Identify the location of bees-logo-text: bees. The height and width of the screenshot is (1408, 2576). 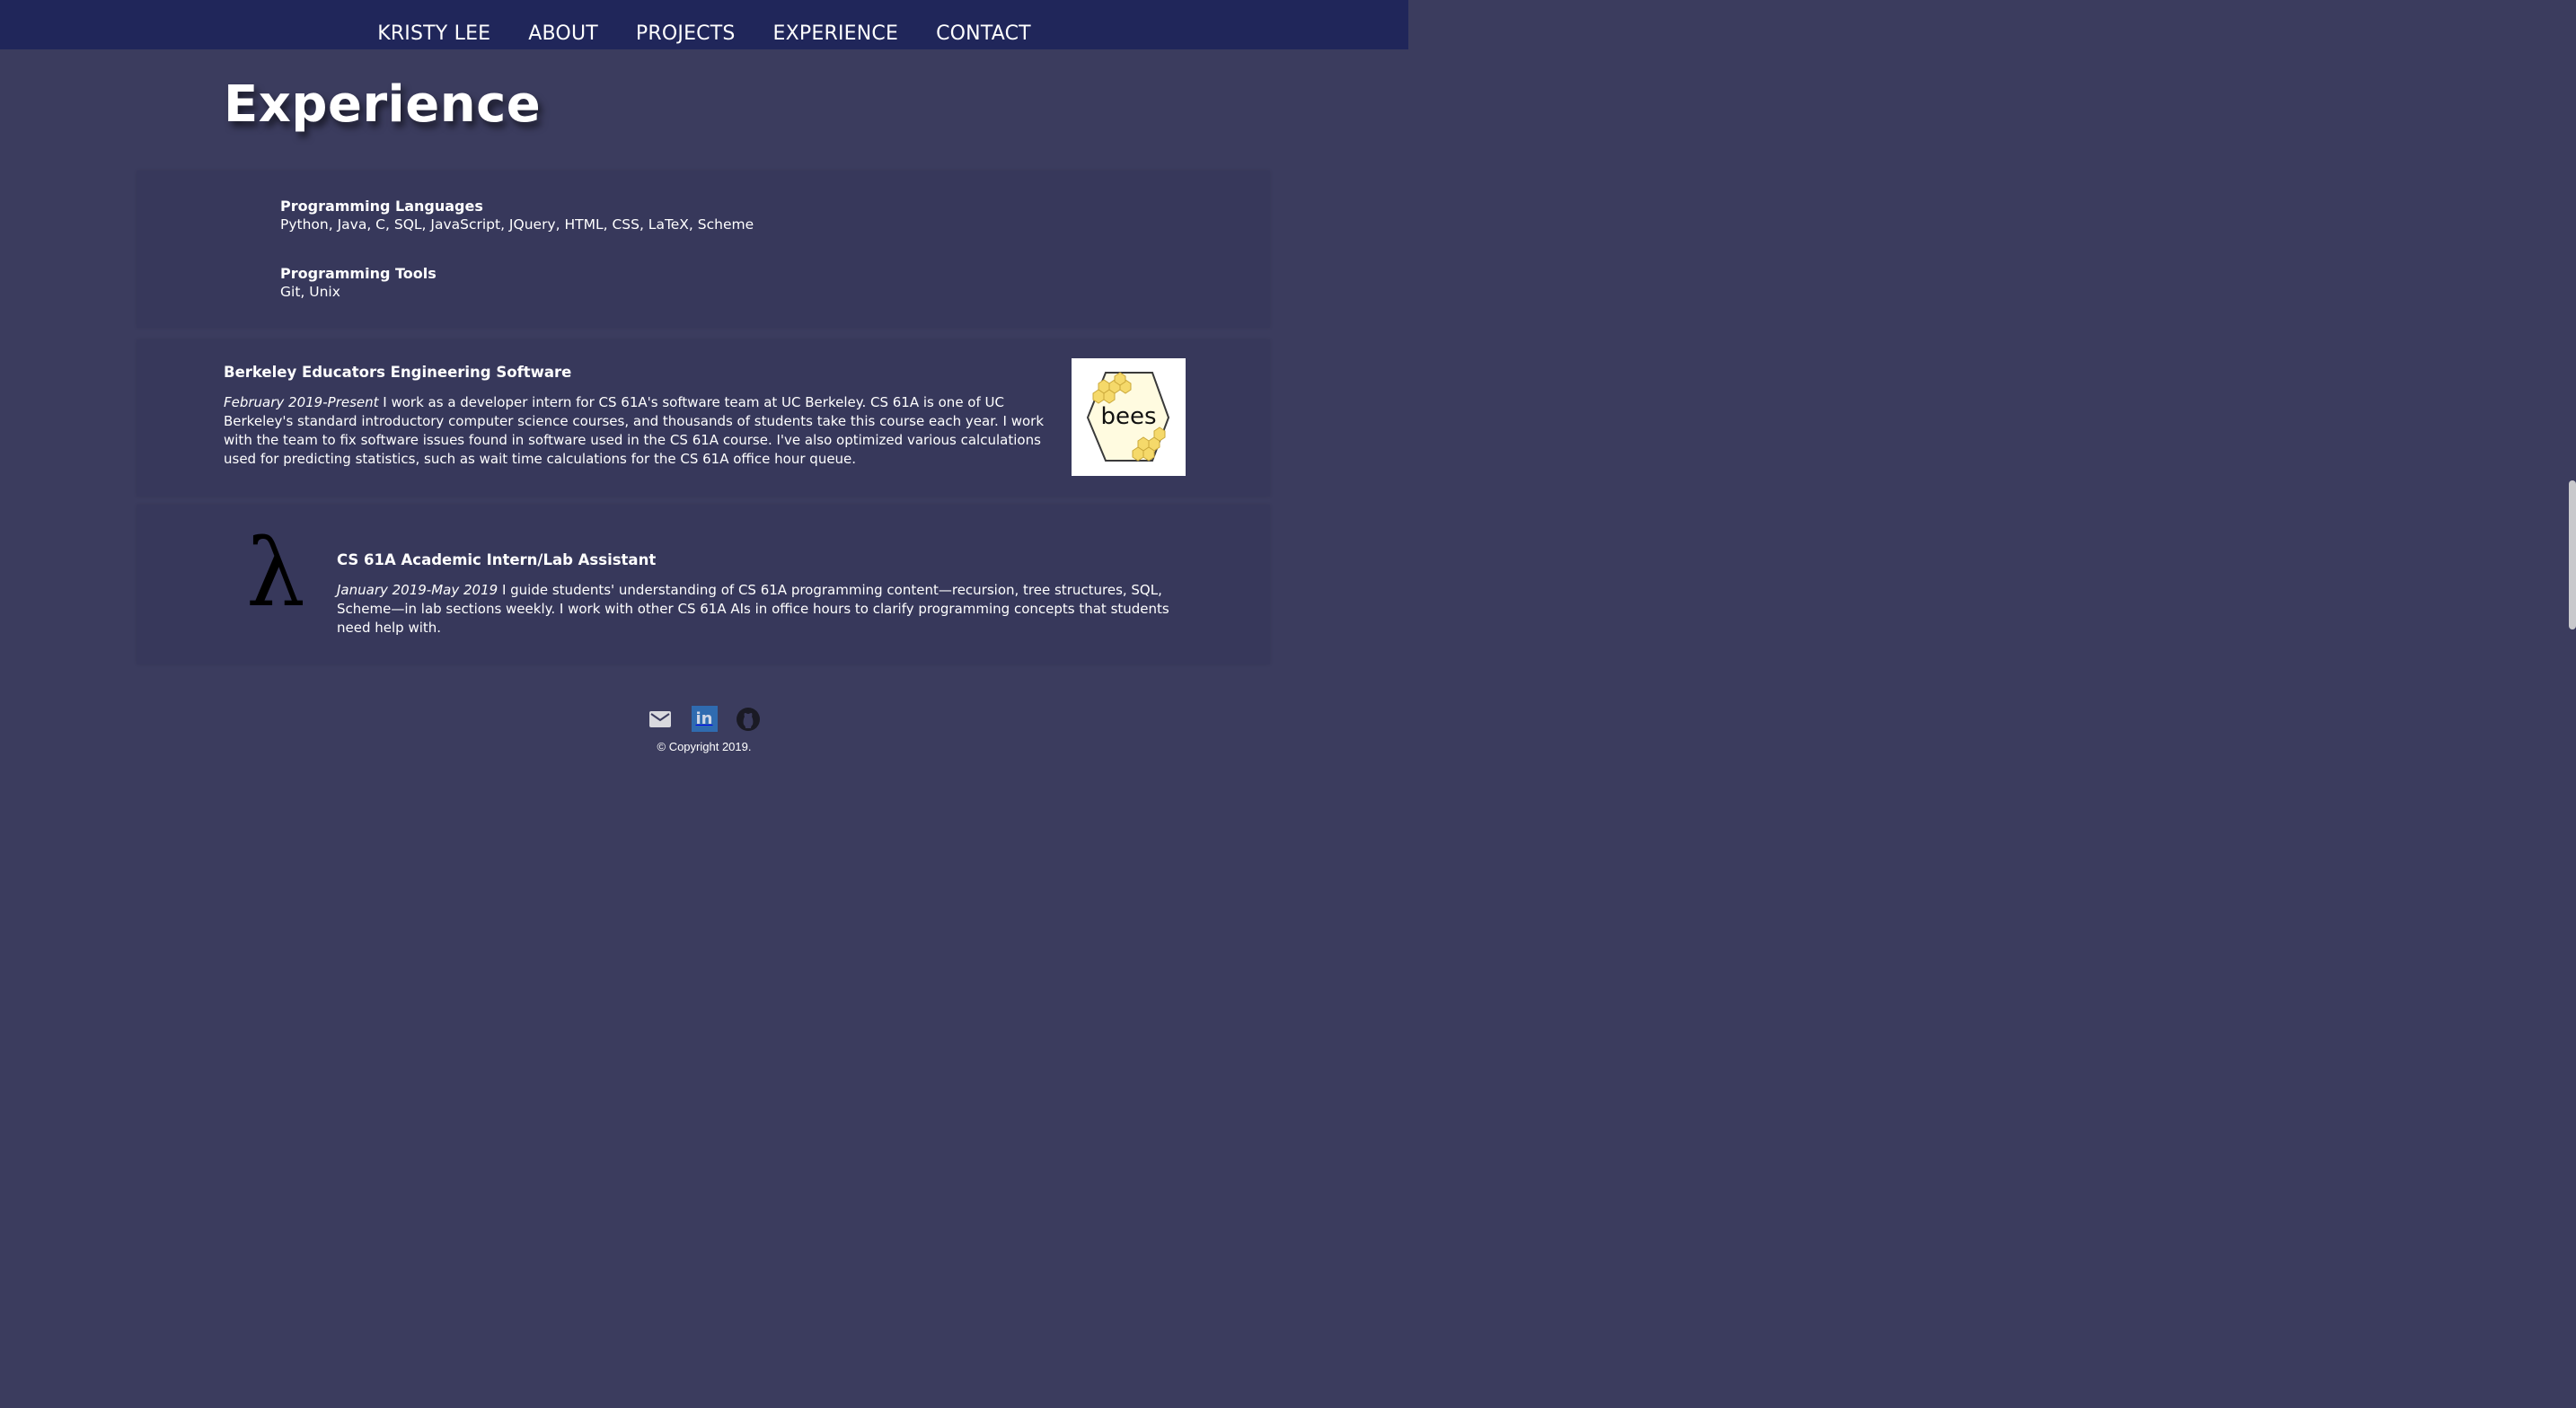
(1128, 416).